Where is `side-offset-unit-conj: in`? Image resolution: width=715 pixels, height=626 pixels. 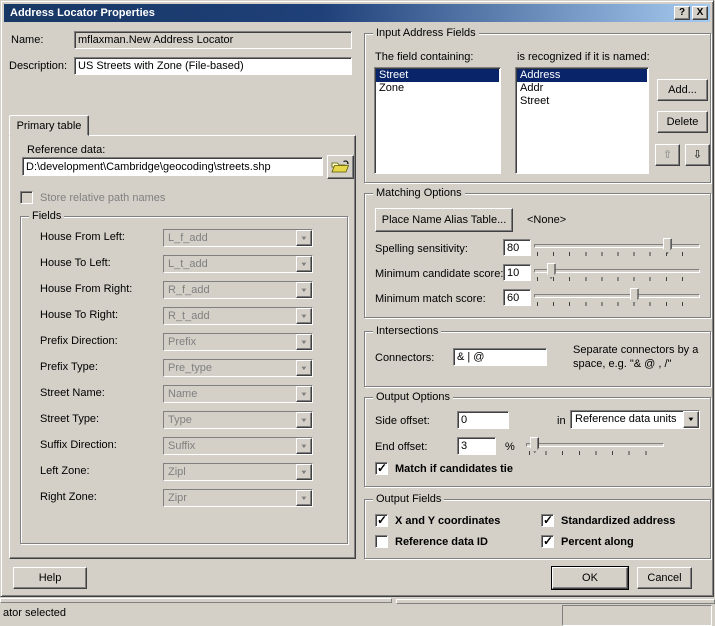 side-offset-unit-conj: in is located at coordinates (561, 421).